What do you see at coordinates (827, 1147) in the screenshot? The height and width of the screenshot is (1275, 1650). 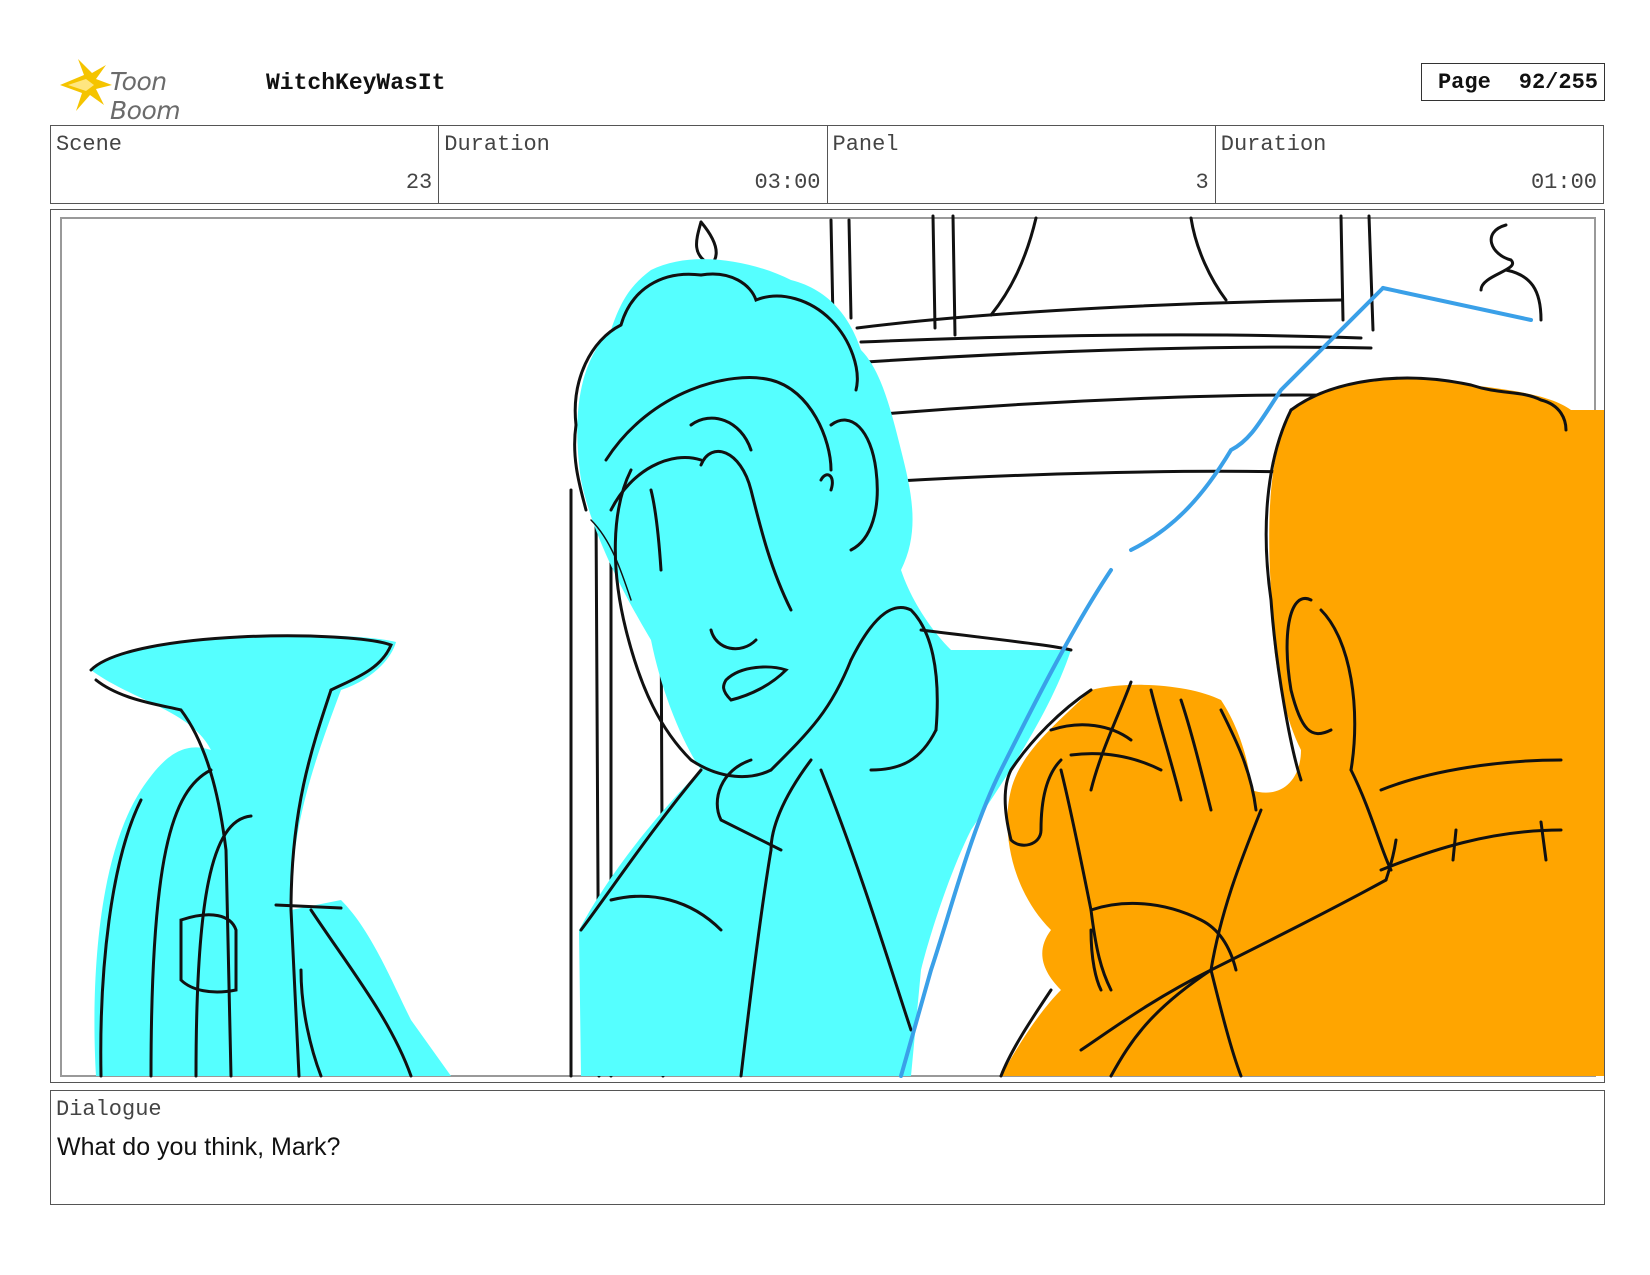 I see `dialogue-box: Dialogue What do you think, Mark?` at bounding box center [827, 1147].